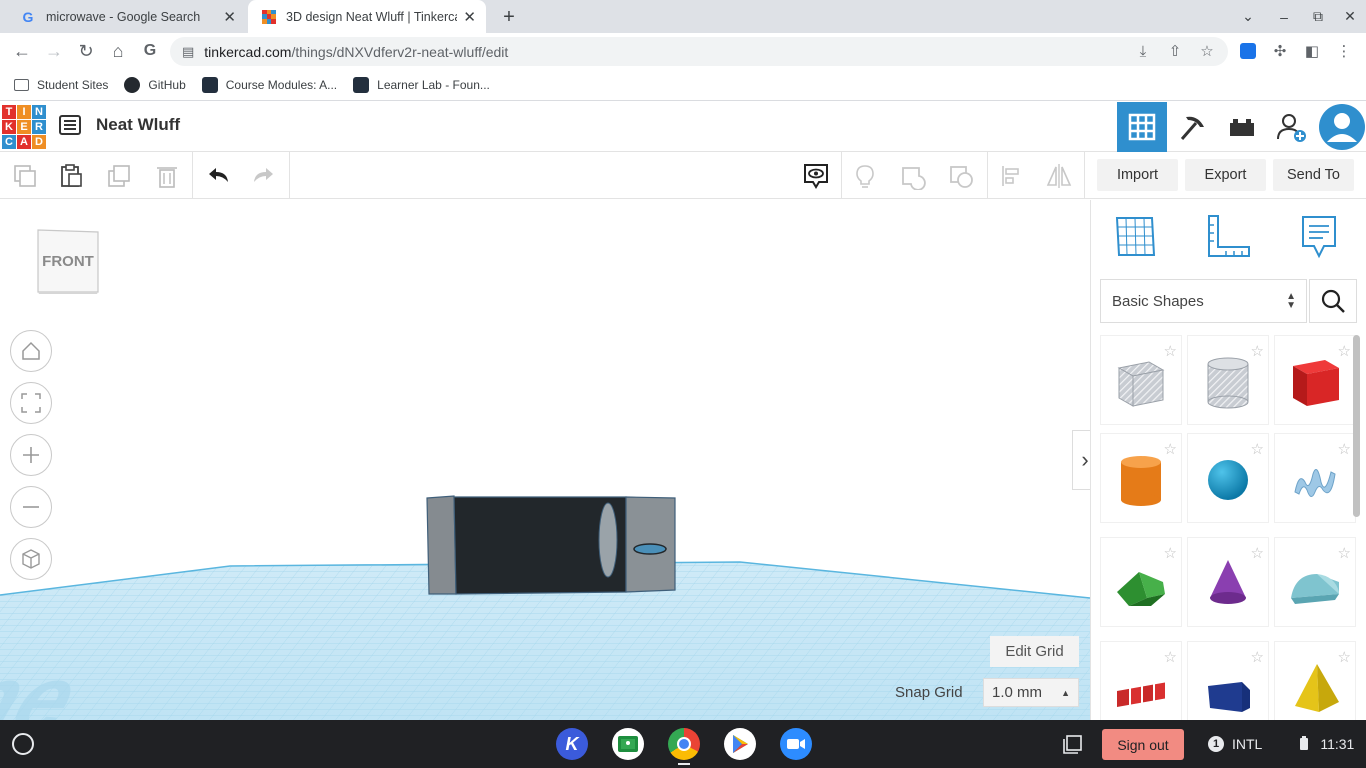 The width and height of the screenshot is (1366, 768). Describe the element at coordinates (1277, 744) in the screenshot. I see `status-tray: 1 INTL 11:31` at that location.